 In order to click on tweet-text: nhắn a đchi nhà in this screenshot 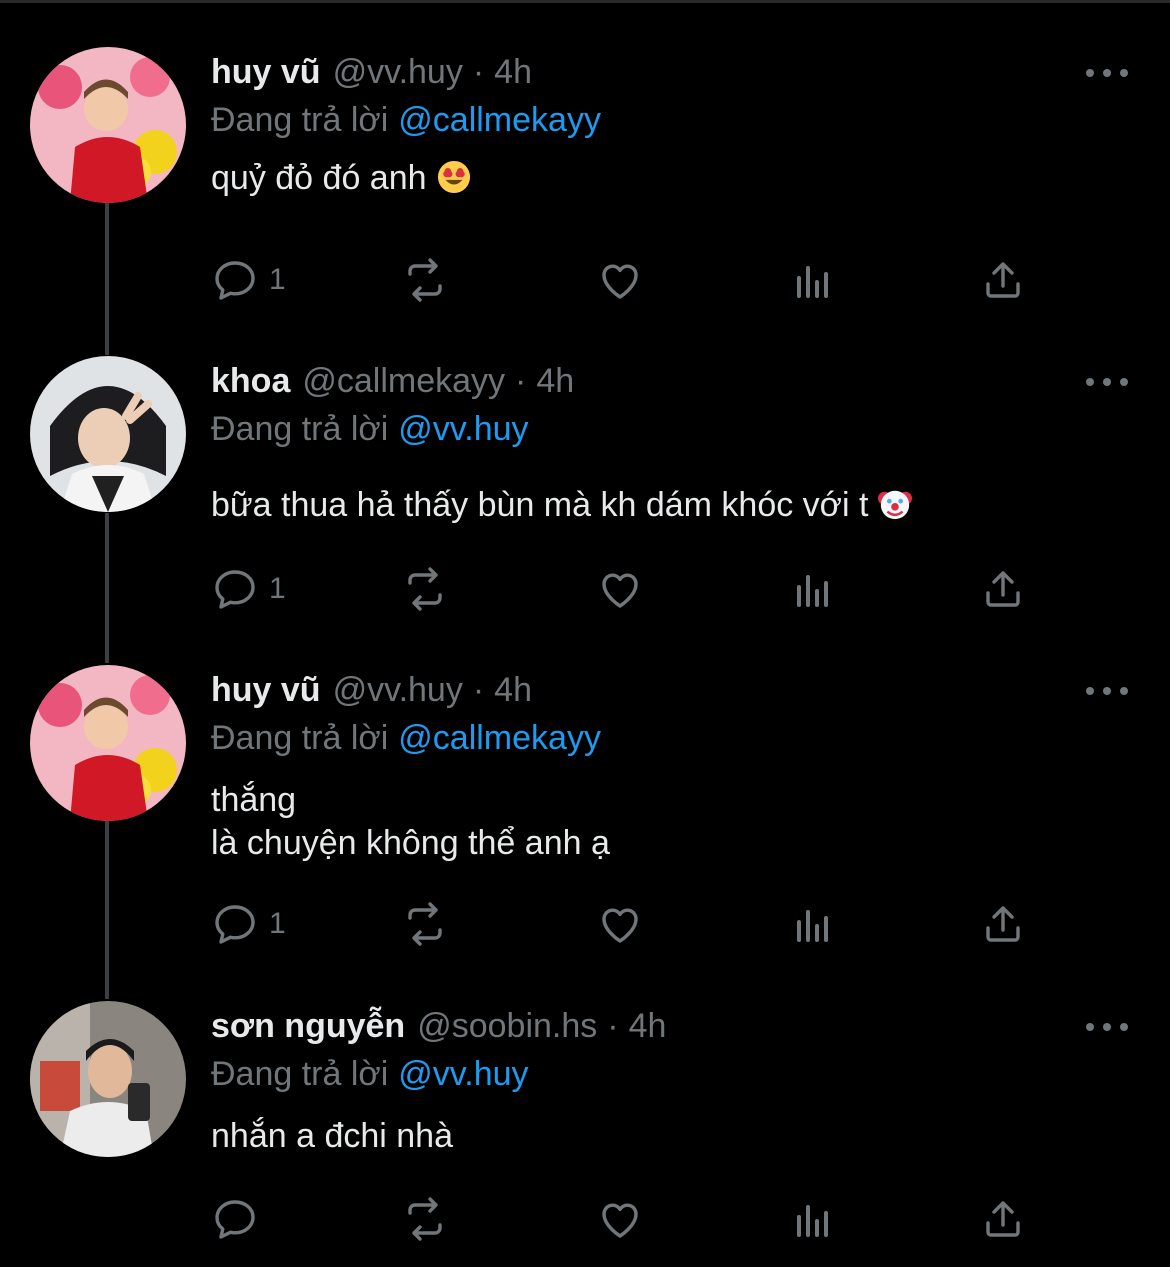, I will do `click(332, 1136)`.